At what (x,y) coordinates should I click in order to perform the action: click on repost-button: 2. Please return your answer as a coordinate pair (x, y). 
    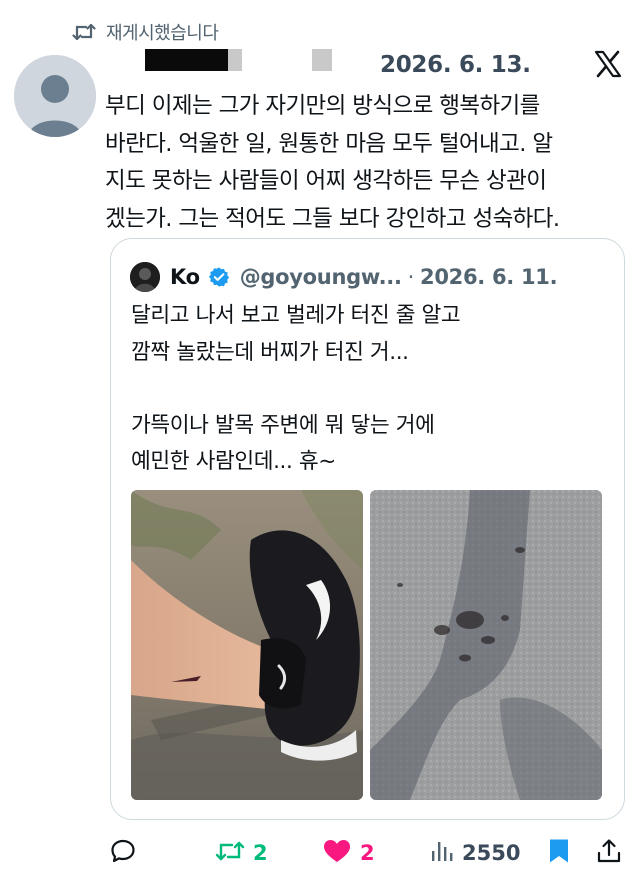
    Looking at the image, I should click on (241, 853).